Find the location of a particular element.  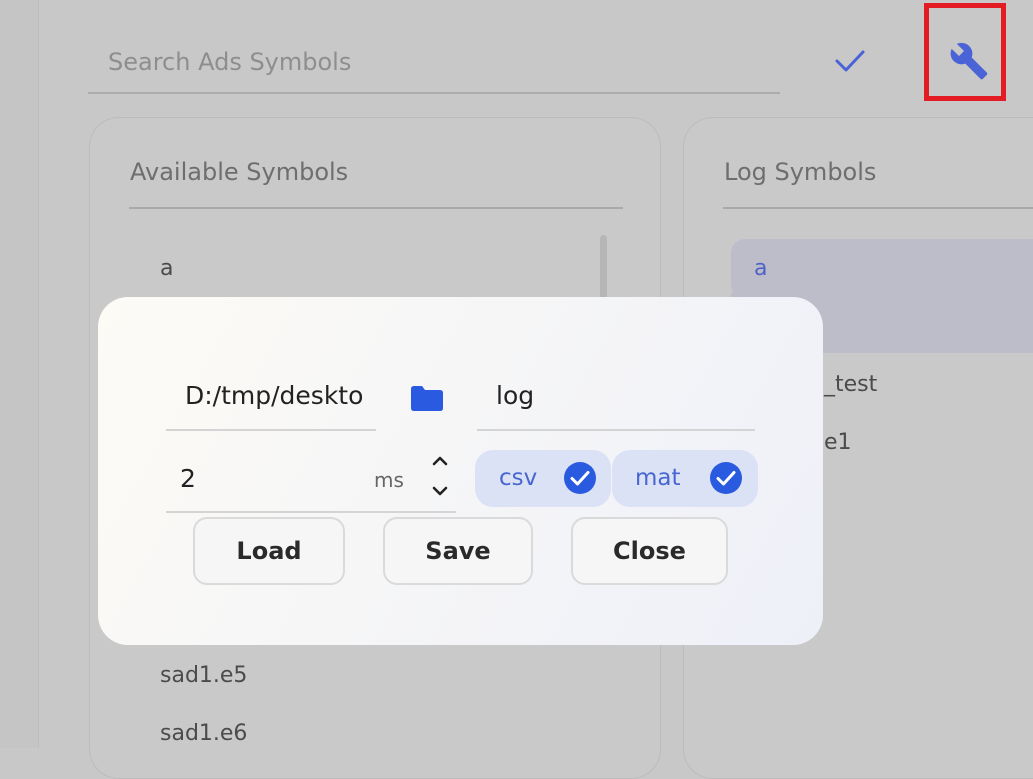

log-name-value: log is located at coordinates (515, 395).